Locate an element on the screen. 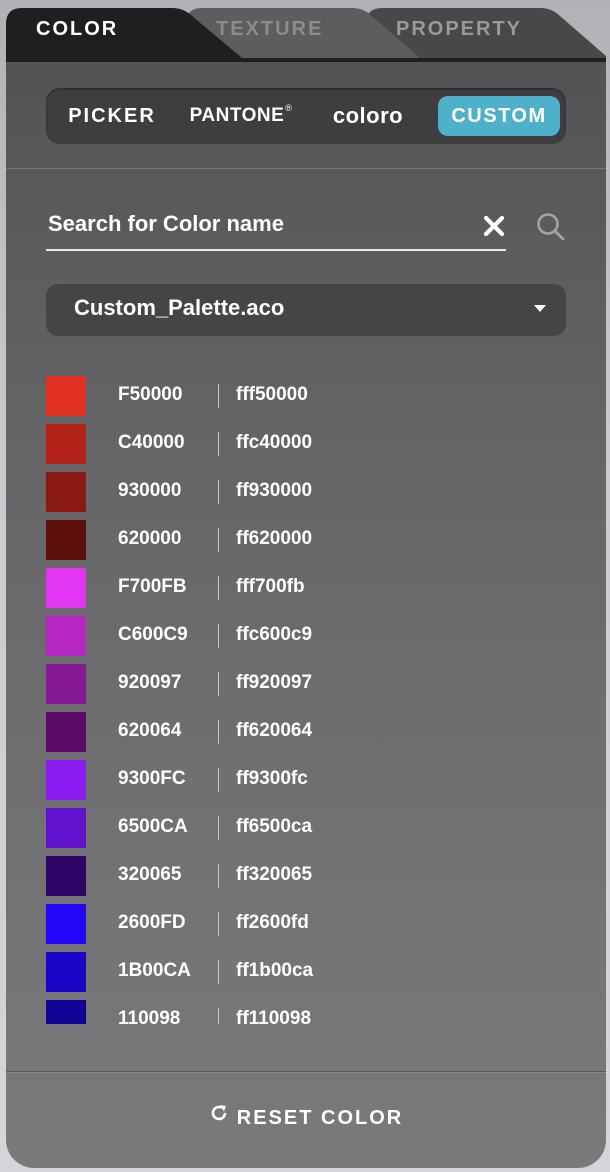  color-row: F50000 fff50000 is located at coordinates (306, 394).